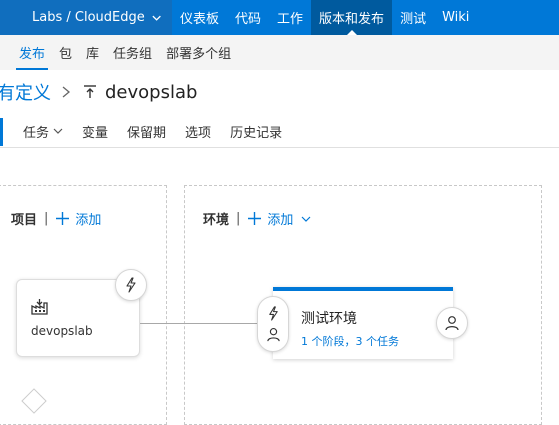  I want to click on hub-dashboards: 仪表板, so click(199, 17).